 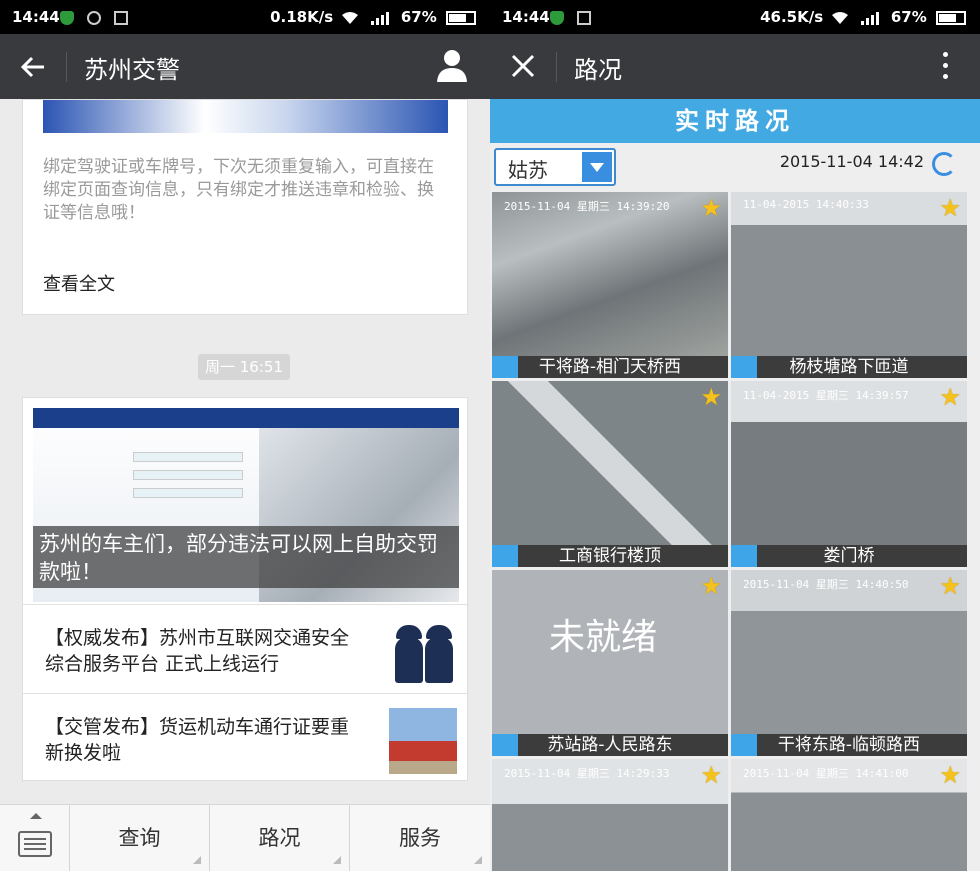 I want to click on news-item: 【交管发布】货运机动车通行证要重新换发啦, so click(x=246, y=737).